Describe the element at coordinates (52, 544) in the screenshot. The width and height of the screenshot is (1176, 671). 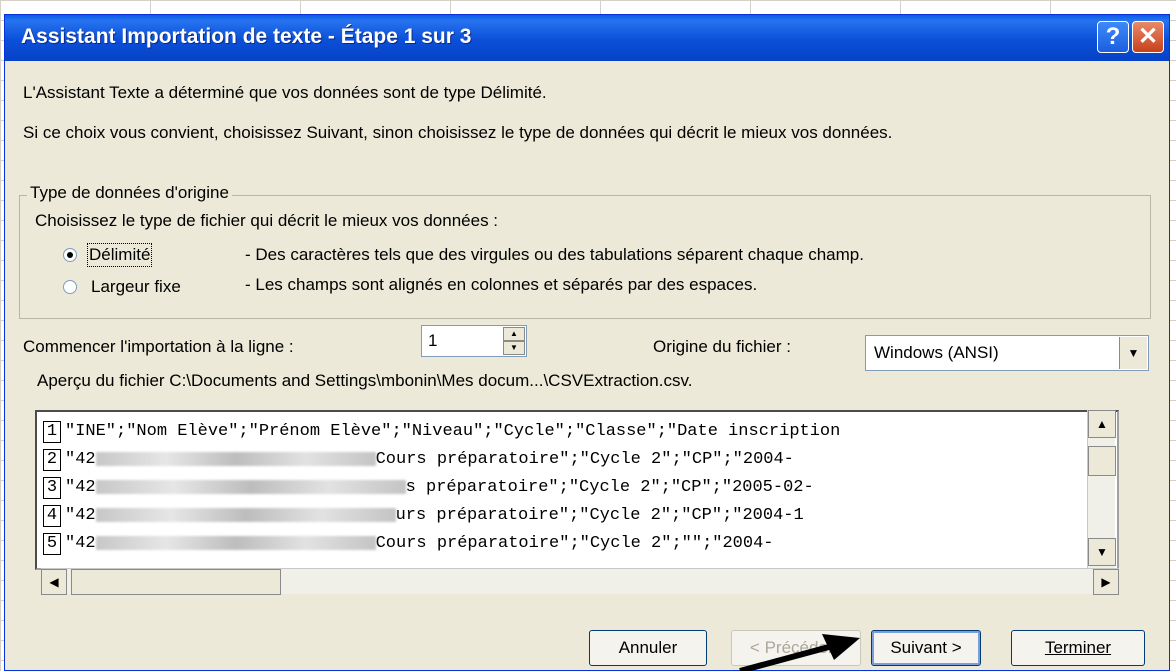
I see `line-number: 5` at that location.